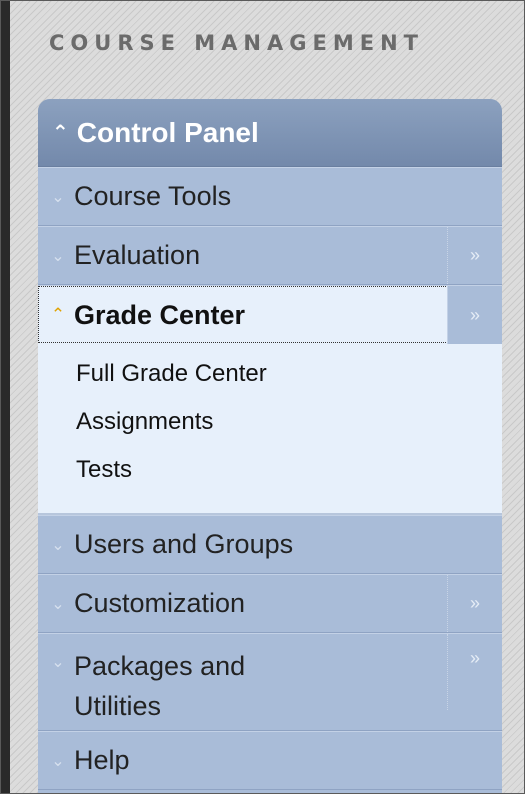 The image size is (525, 794). I want to click on menu-item-grade-center: ⌃ Grade Center », so click(270, 314).